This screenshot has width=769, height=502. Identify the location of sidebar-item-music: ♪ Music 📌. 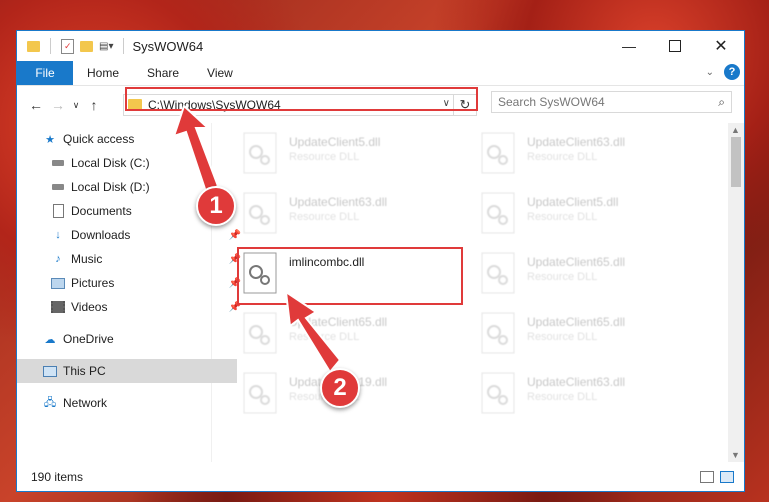
(131, 259).